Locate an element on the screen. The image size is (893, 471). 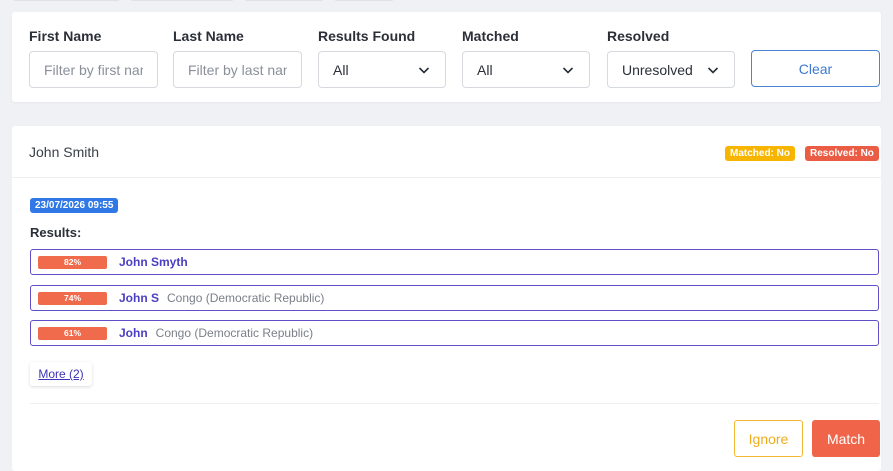
clear-button: Clear is located at coordinates (815, 68).